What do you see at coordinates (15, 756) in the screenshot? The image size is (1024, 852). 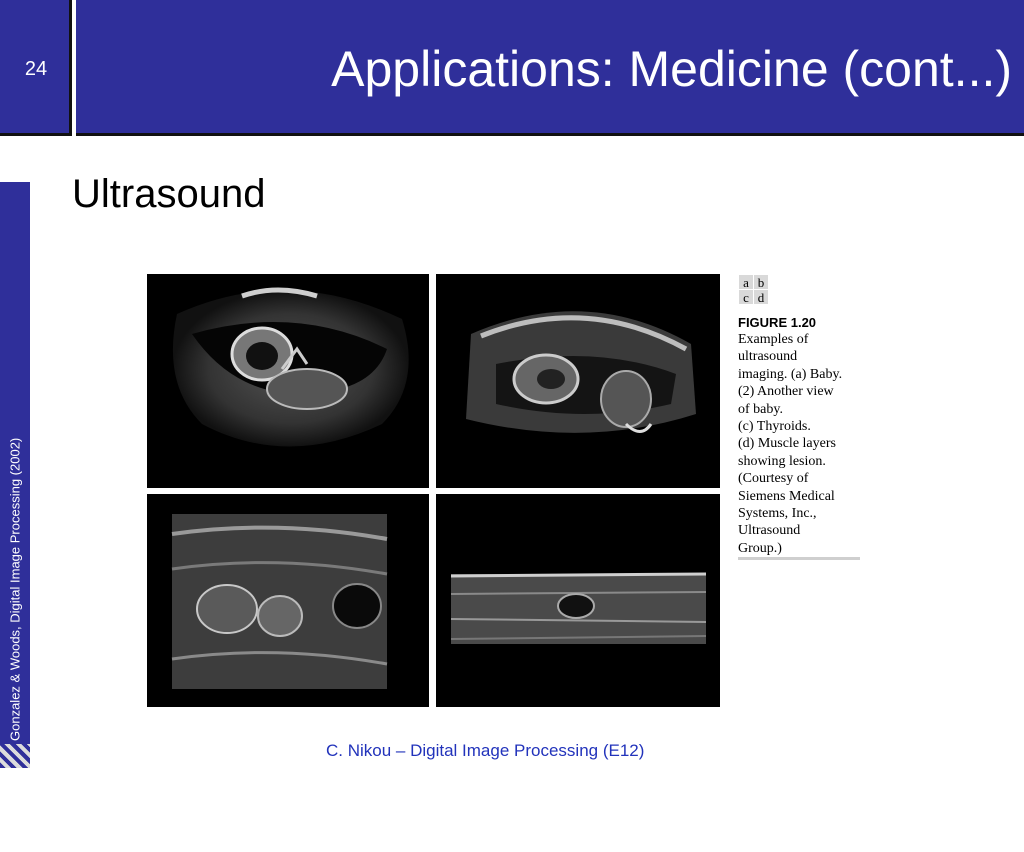 I see `corner-pattern` at bounding box center [15, 756].